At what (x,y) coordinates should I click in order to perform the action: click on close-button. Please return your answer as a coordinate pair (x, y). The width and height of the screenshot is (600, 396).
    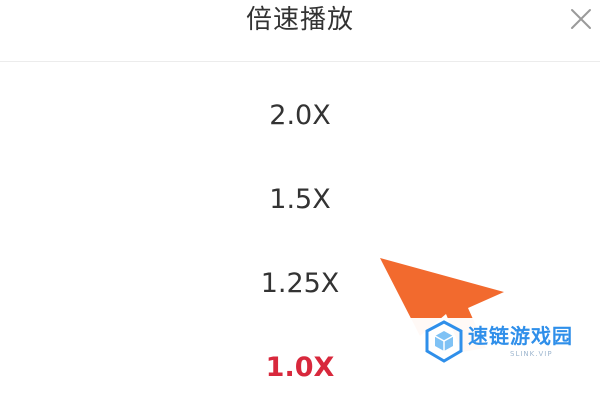
    Looking at the image, I should click on (581, 19).